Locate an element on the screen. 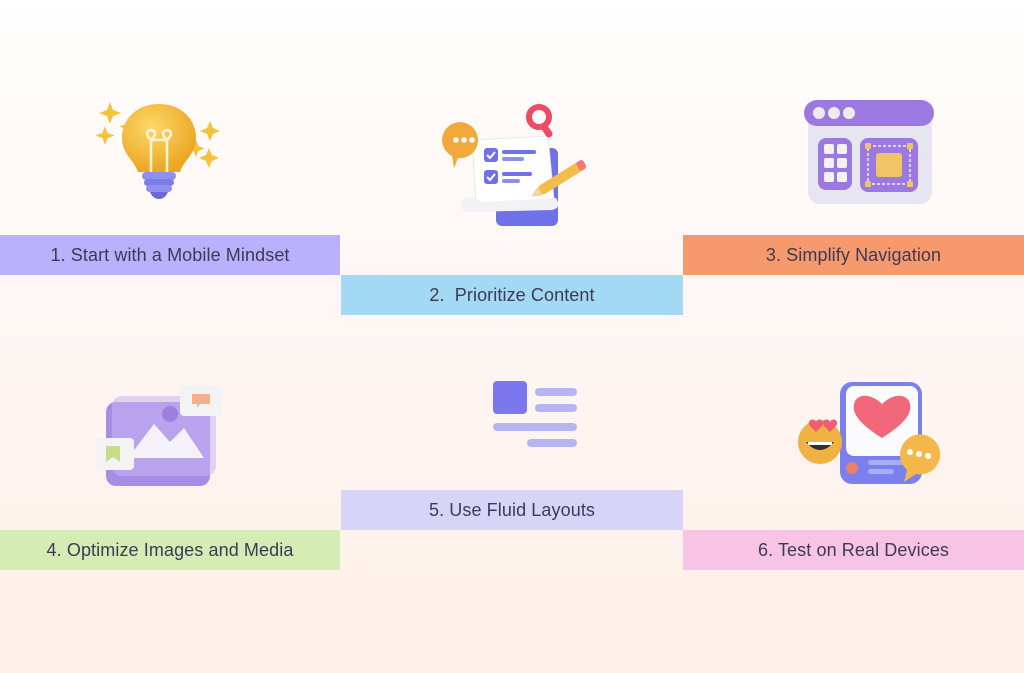 The image size is (1024, 673). step-2-label: 2. Prioritize Content is located at coordinates (512, 294).